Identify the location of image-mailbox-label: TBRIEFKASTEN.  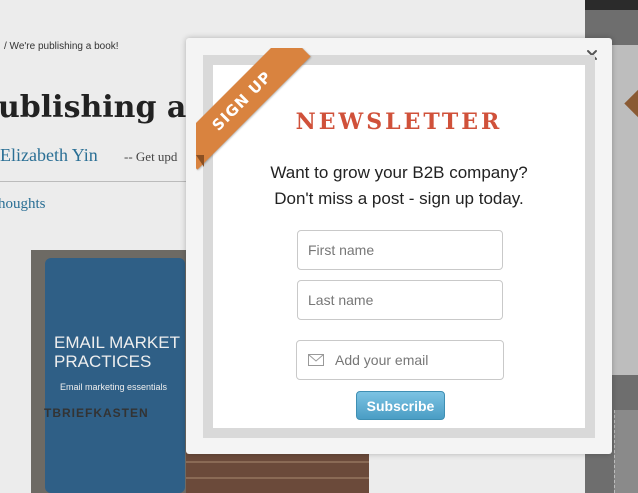
(96, 413).